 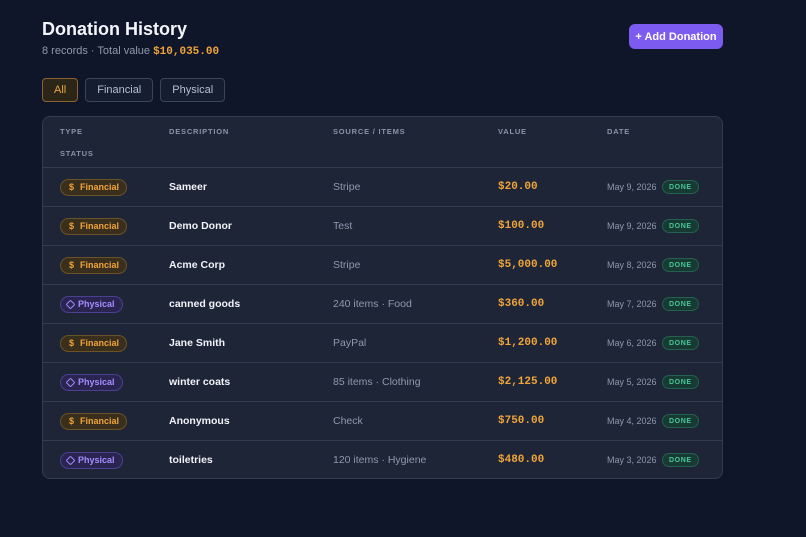 I want to click on source-cell: 120 items · Hygiene, so click(x=380, y=460).